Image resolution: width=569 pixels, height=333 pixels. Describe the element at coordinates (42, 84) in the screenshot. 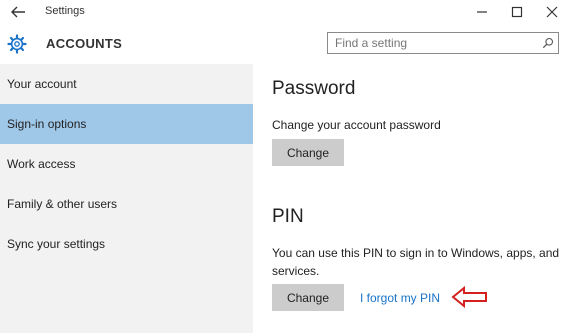

I see `sidebar-item-label: Your account` at that location.